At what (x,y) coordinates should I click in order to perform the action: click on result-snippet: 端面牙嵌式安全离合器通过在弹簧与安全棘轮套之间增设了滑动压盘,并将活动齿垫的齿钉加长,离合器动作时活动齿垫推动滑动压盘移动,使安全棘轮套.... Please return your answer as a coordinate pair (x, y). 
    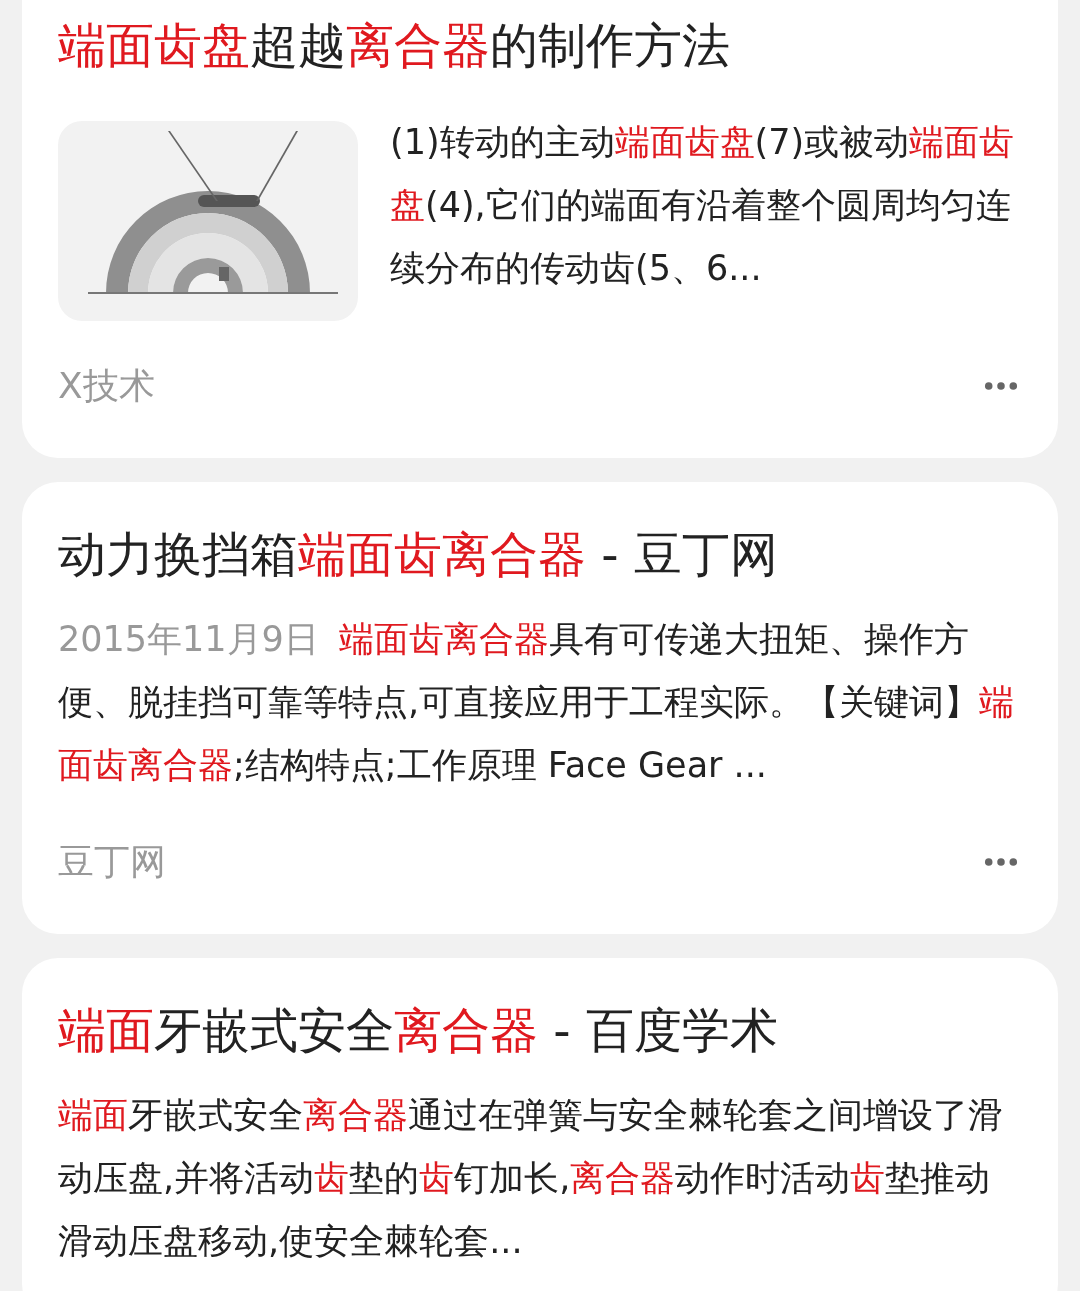
    Looking at the image, I should click on (531, 1178).